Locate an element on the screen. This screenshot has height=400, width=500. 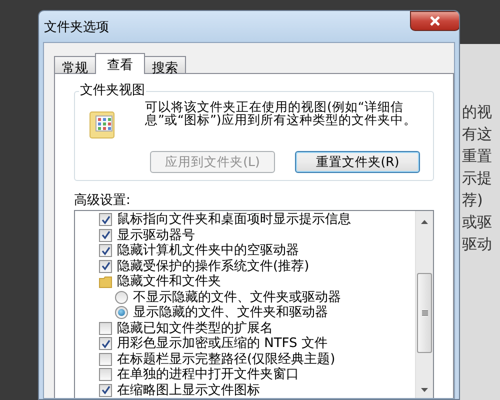
tab: 搜索 is located at coordinates (165, 64).